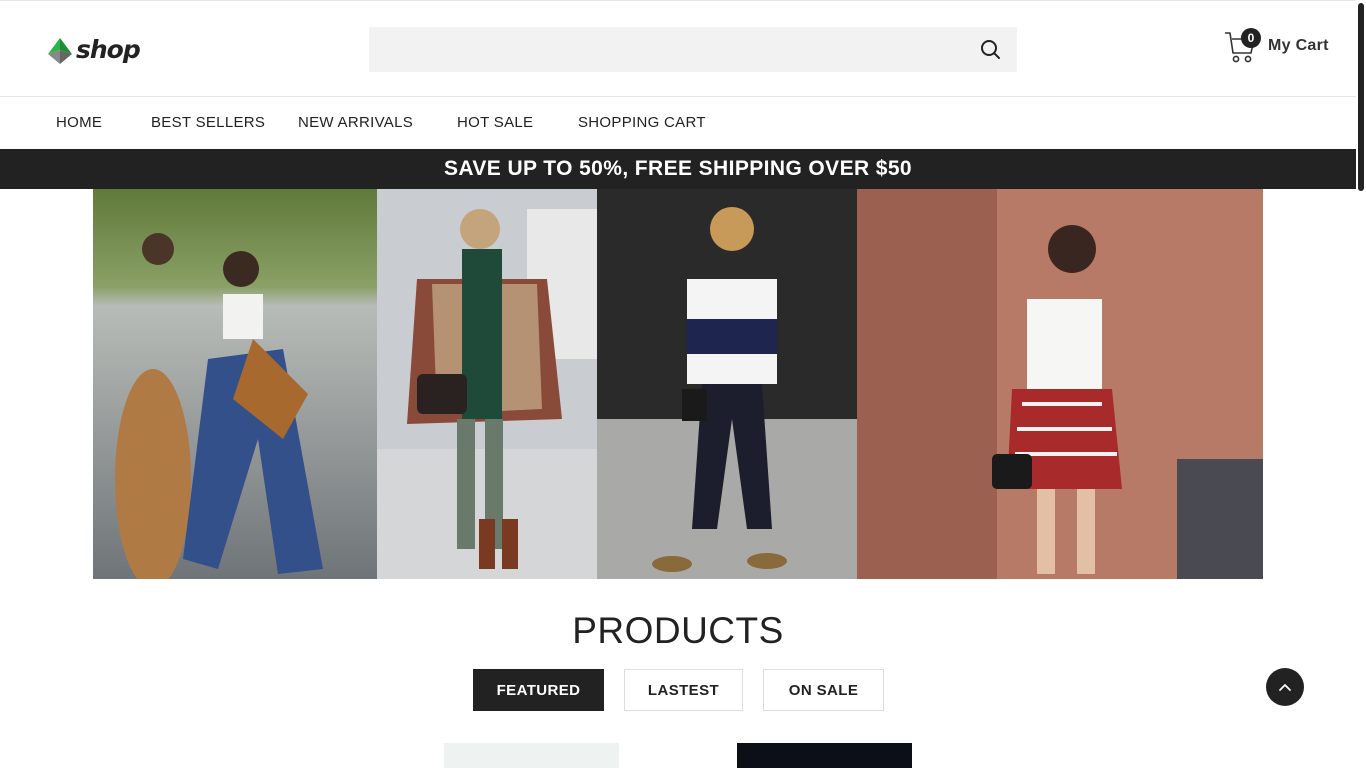 The image size is (1366, 768). I want to click on logo-arrow-icon, so click(60, 50).